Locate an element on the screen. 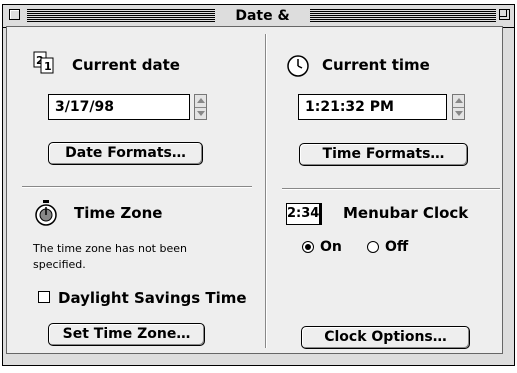  svg-text: 1 is located at coordinates (48, 66).